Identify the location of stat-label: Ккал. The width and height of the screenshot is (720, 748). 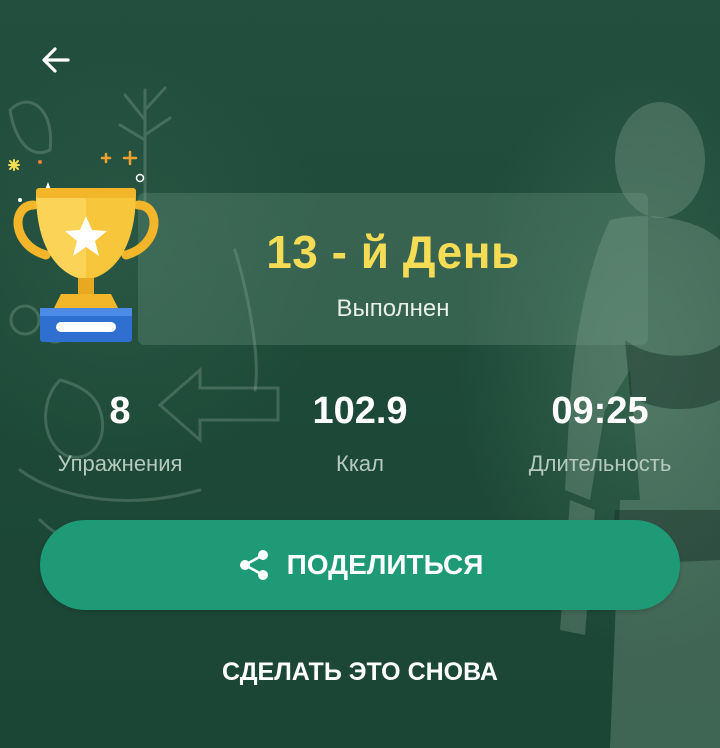
(360, 463).